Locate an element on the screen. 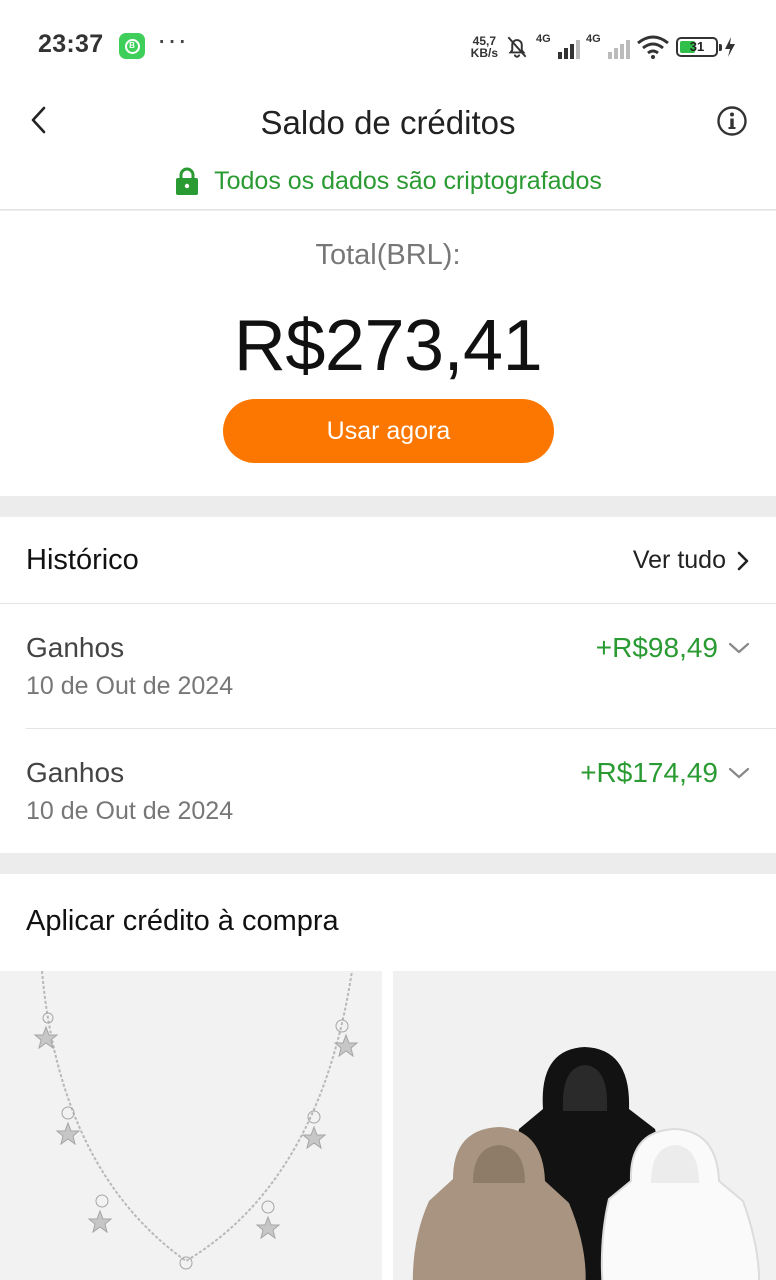 The height and width of the screenshot is (1280, 776). encryption-notice: Todos os dados são criptografados is located at coordinates (388, 181).